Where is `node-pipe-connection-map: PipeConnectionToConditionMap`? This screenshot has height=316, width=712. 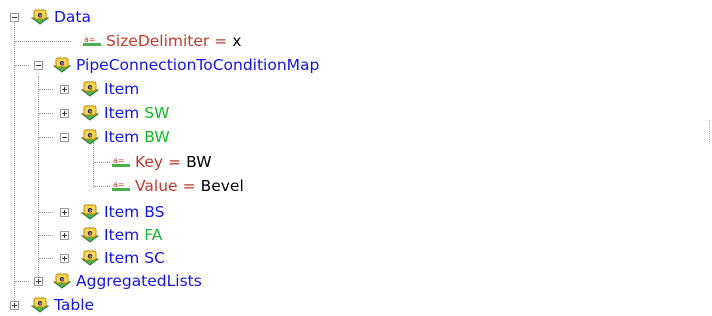
node-pipe-connection-map: PipeConnectionToConditionMap is located at coordinates (186, 65).